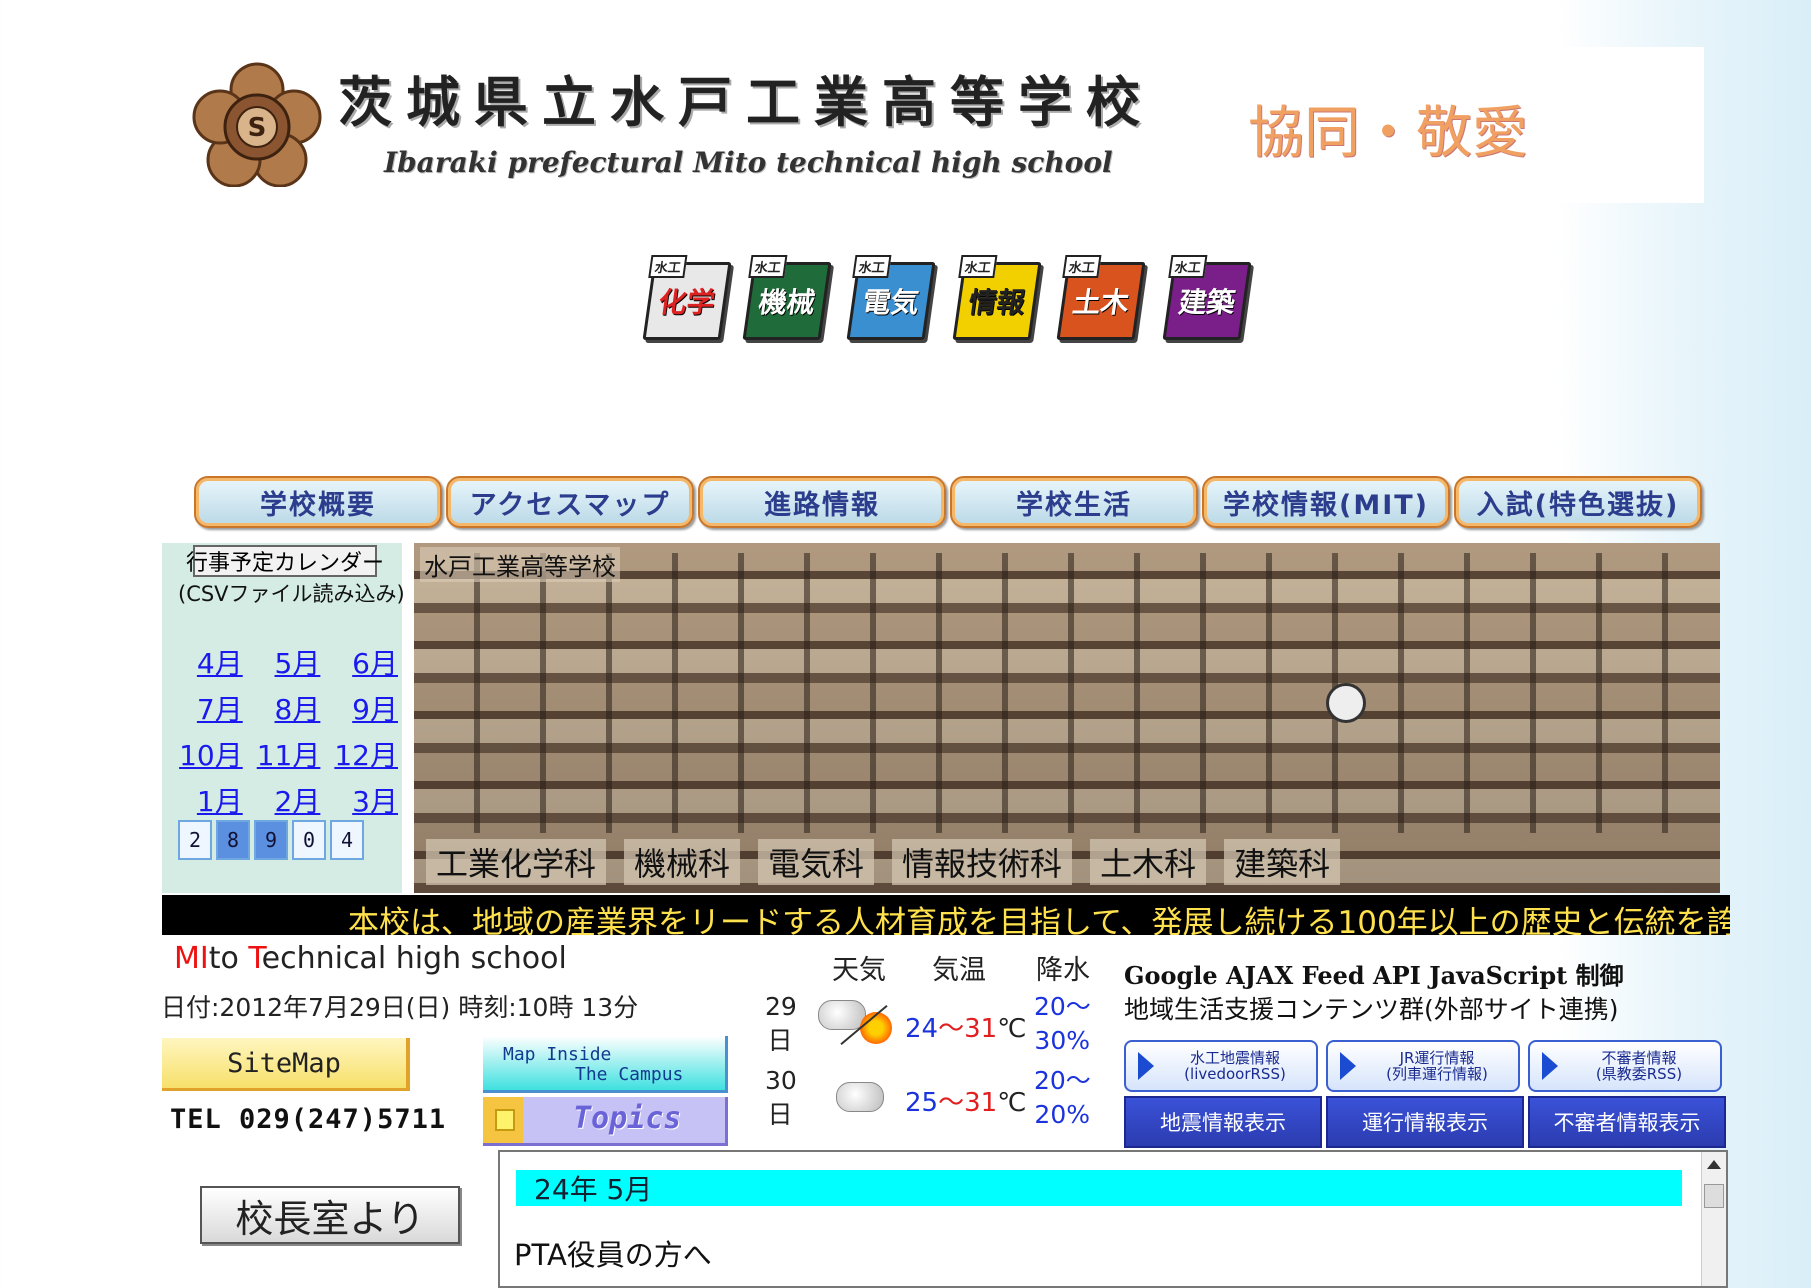 The height and width of the screenshot is (1288, 1811). What do you see at coordinates (520, 564) in the screenshot?
I see `photo-caption: 水戸工業高等学校` at bounding box center [520, 564].